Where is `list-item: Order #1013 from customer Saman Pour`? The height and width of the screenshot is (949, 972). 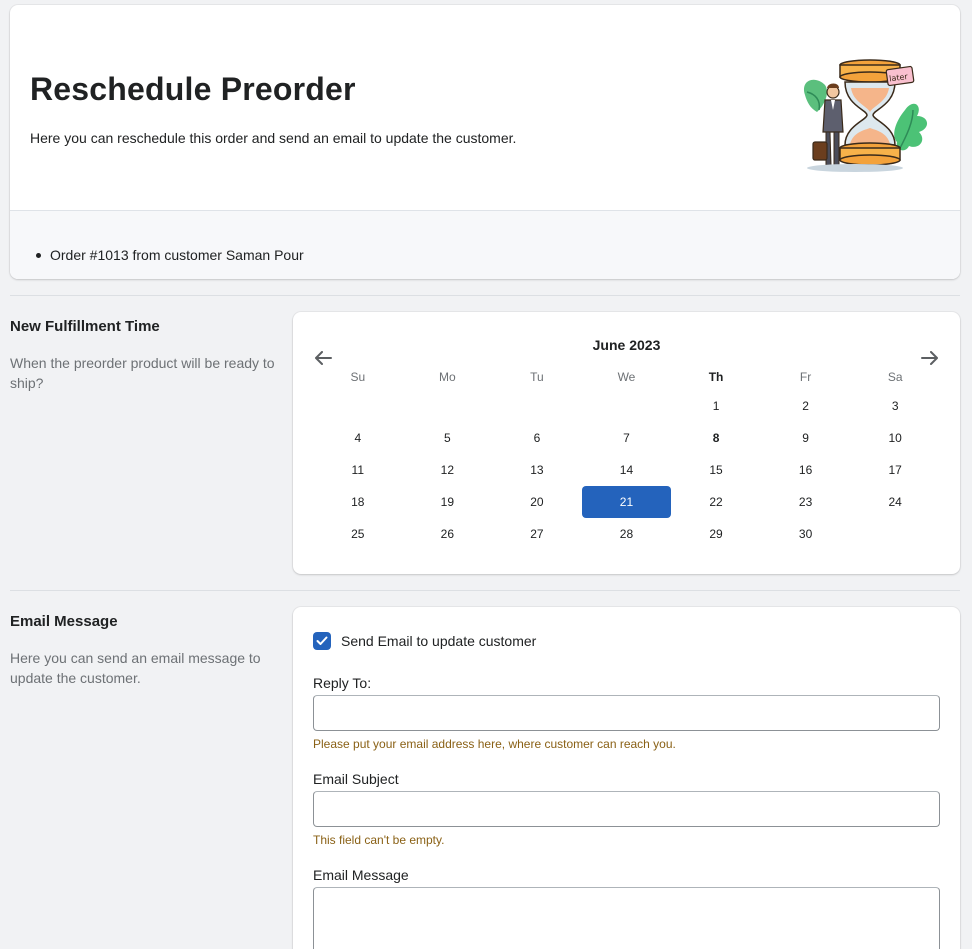
list-item: Order #1013 from customer Saman Pour is located at coordinates (170, 255).